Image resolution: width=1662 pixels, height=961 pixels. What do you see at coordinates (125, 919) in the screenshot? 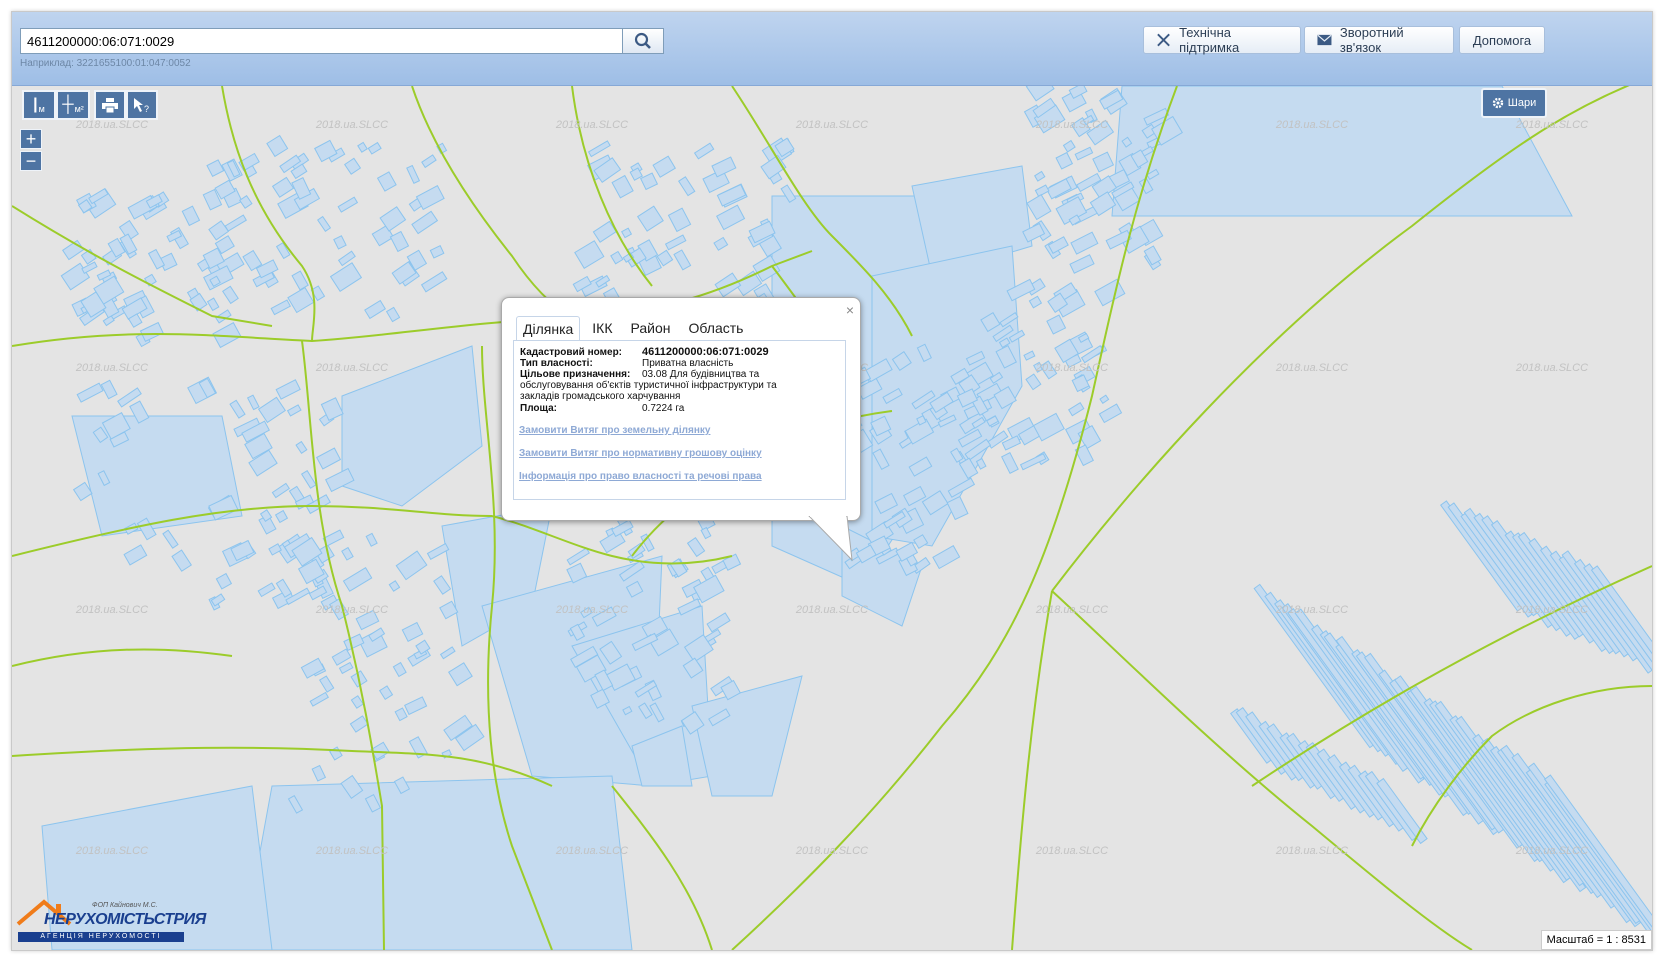
I see `logo-name: НЕРУХОМІСТЬСТРИЯ` at bounding box center [125, 919].